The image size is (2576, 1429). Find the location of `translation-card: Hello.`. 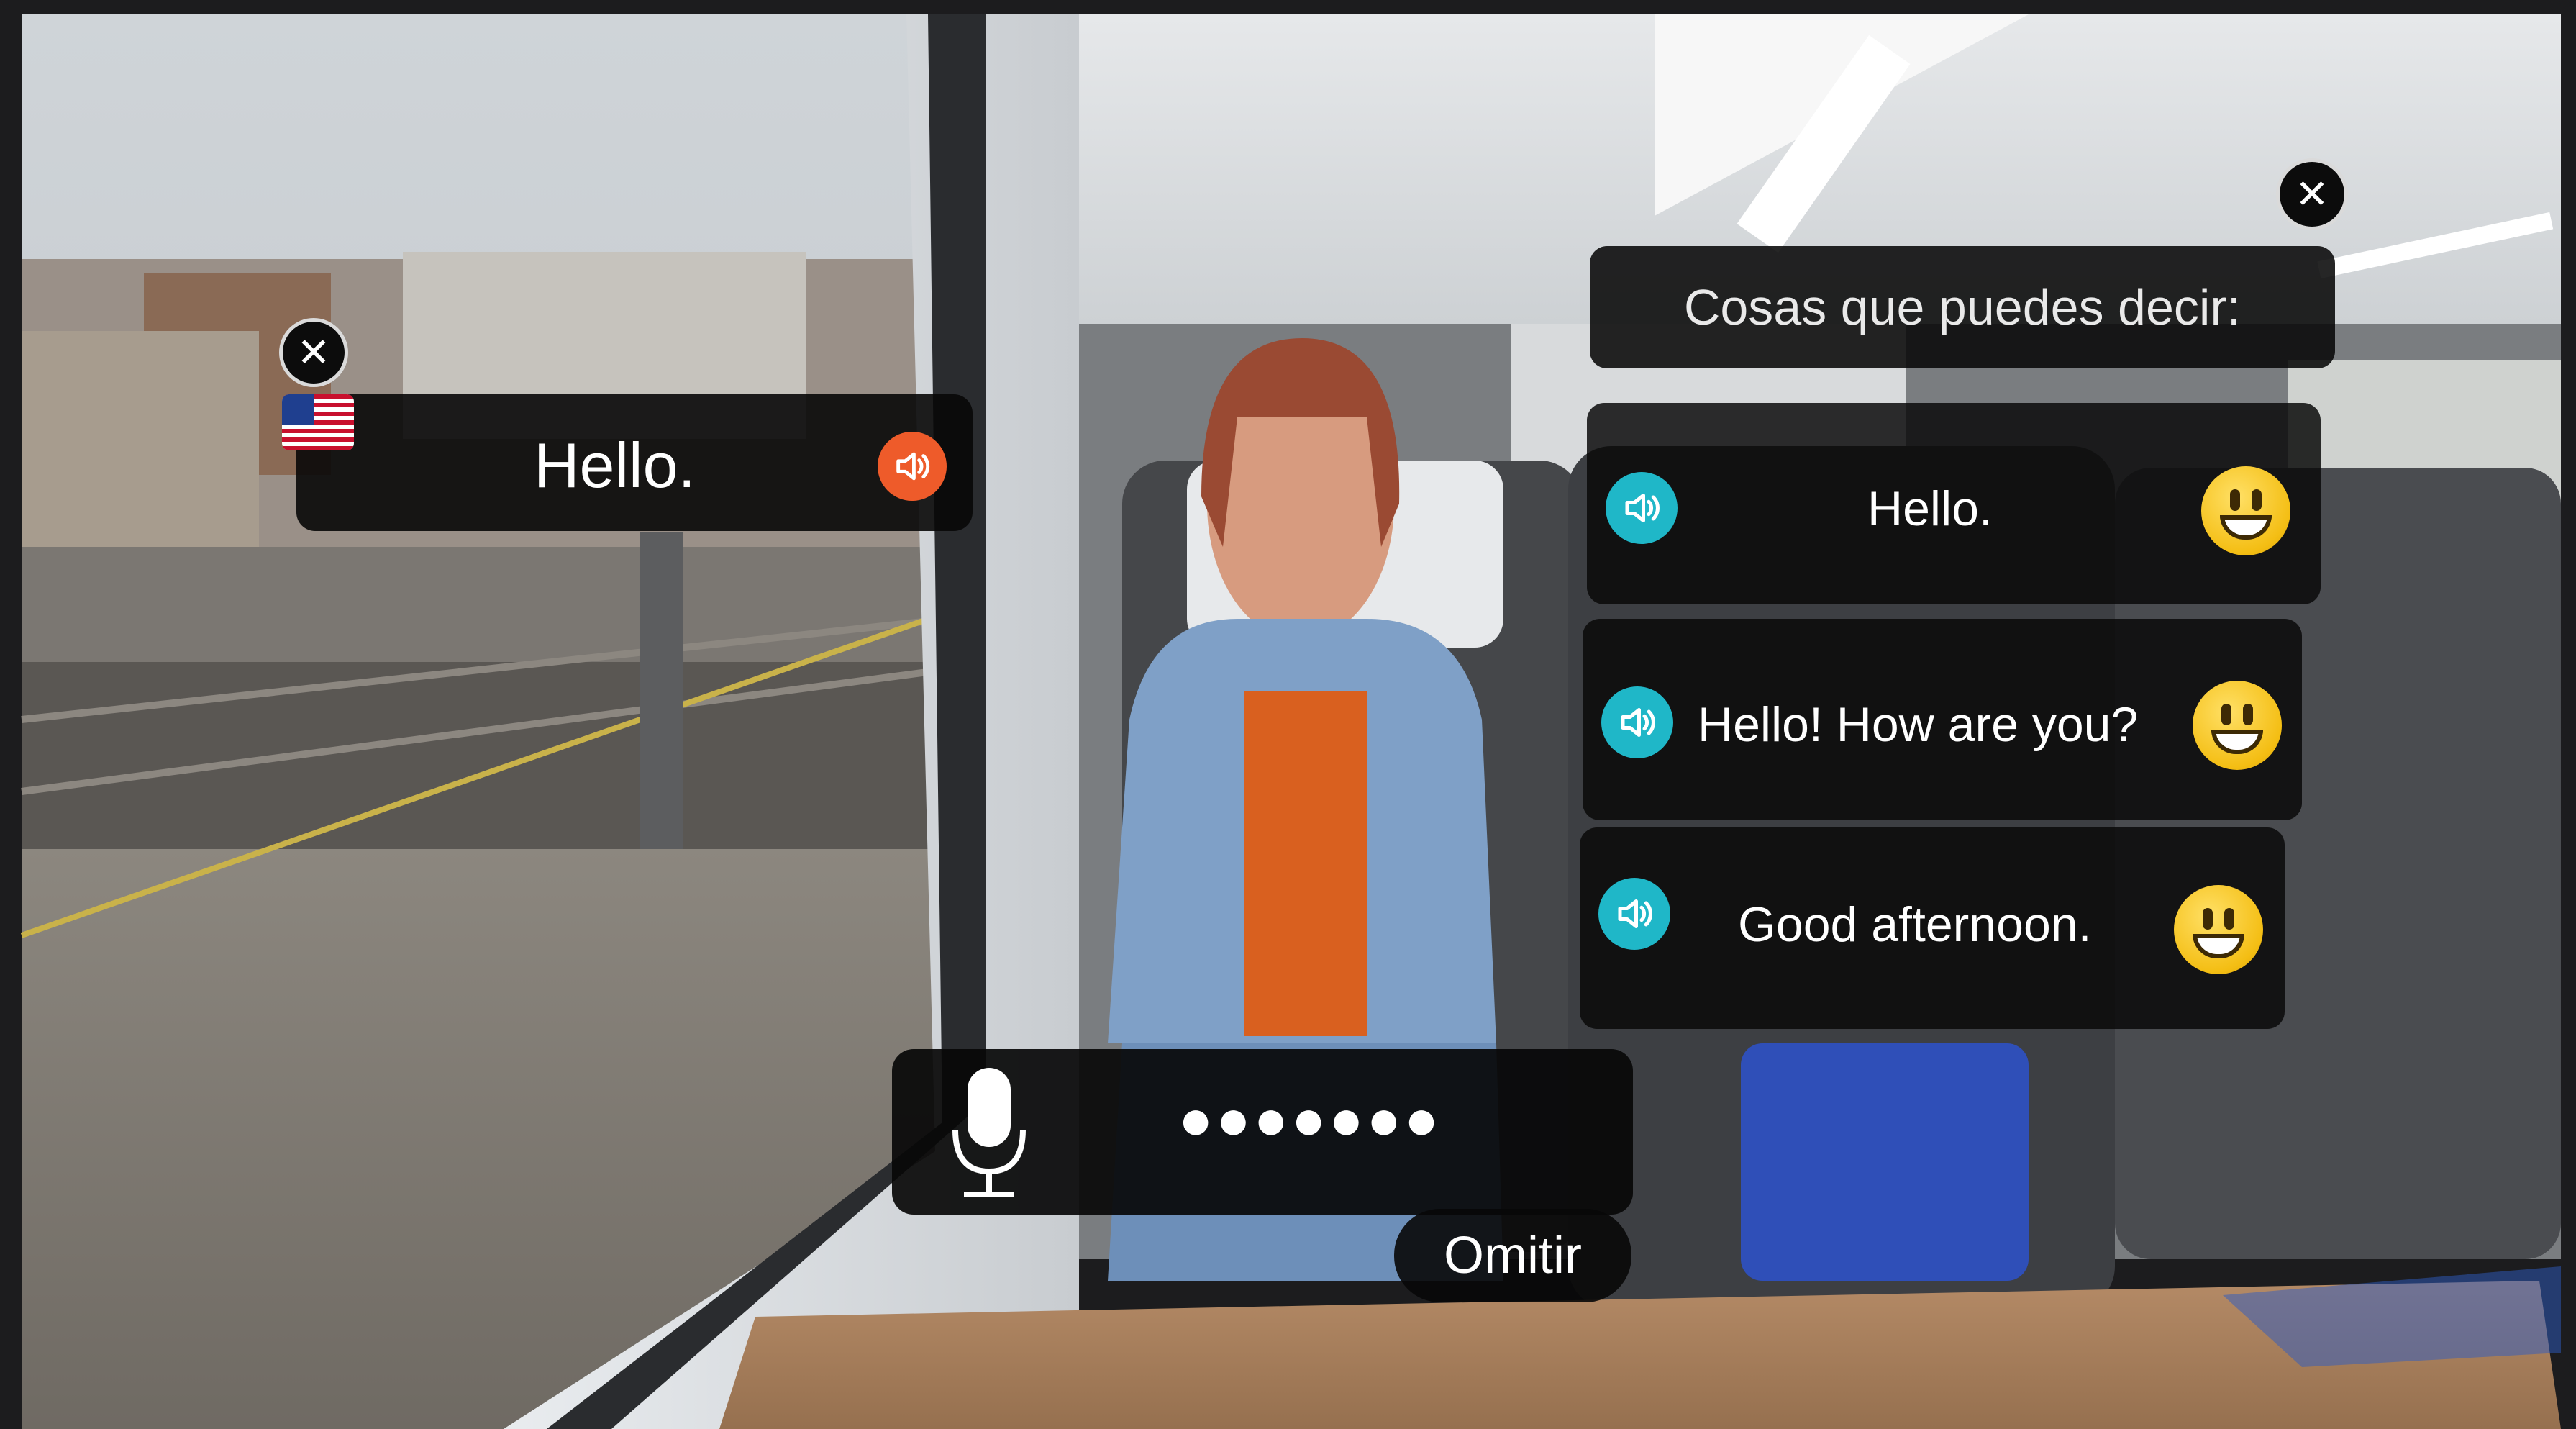

translation-card: Hello. is located at coordinates (627, 463).